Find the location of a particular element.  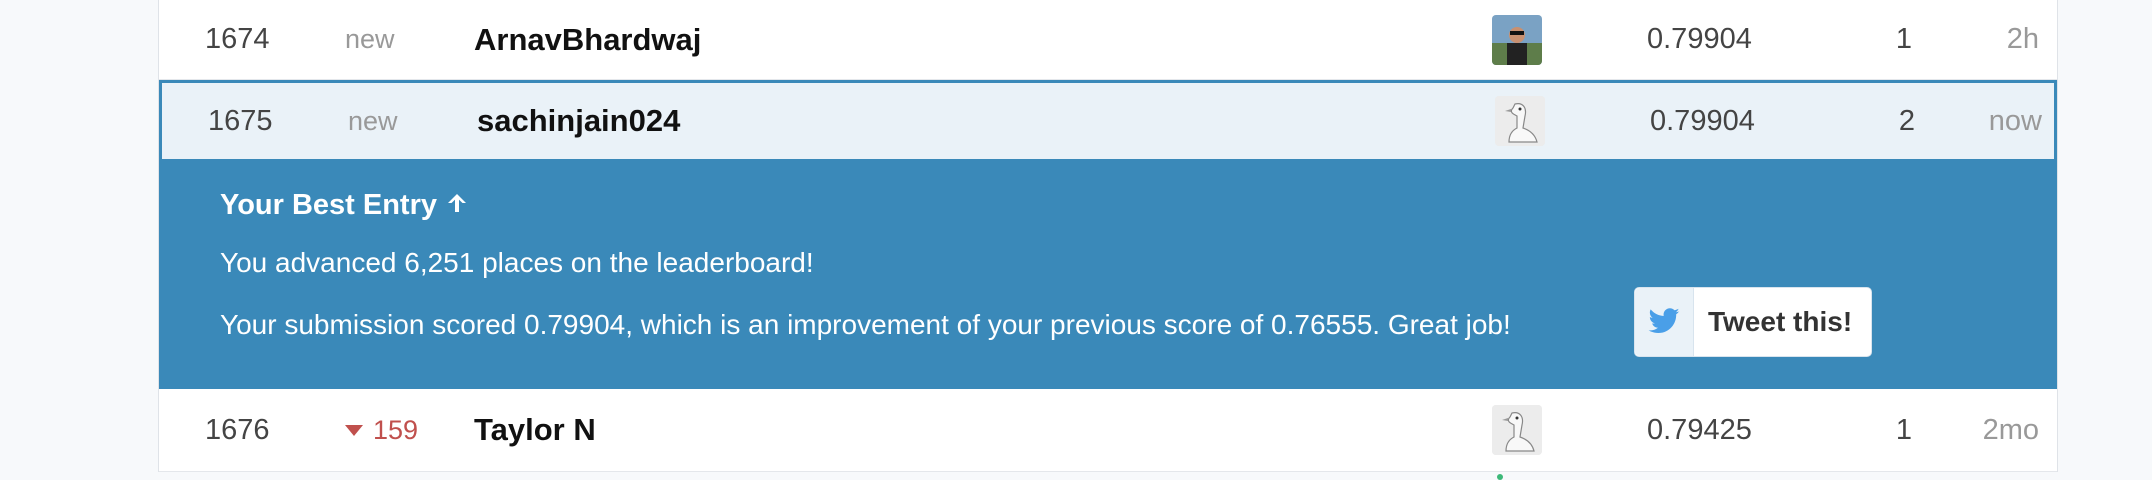

twitter-icon is located at coordinates (1664, 322).